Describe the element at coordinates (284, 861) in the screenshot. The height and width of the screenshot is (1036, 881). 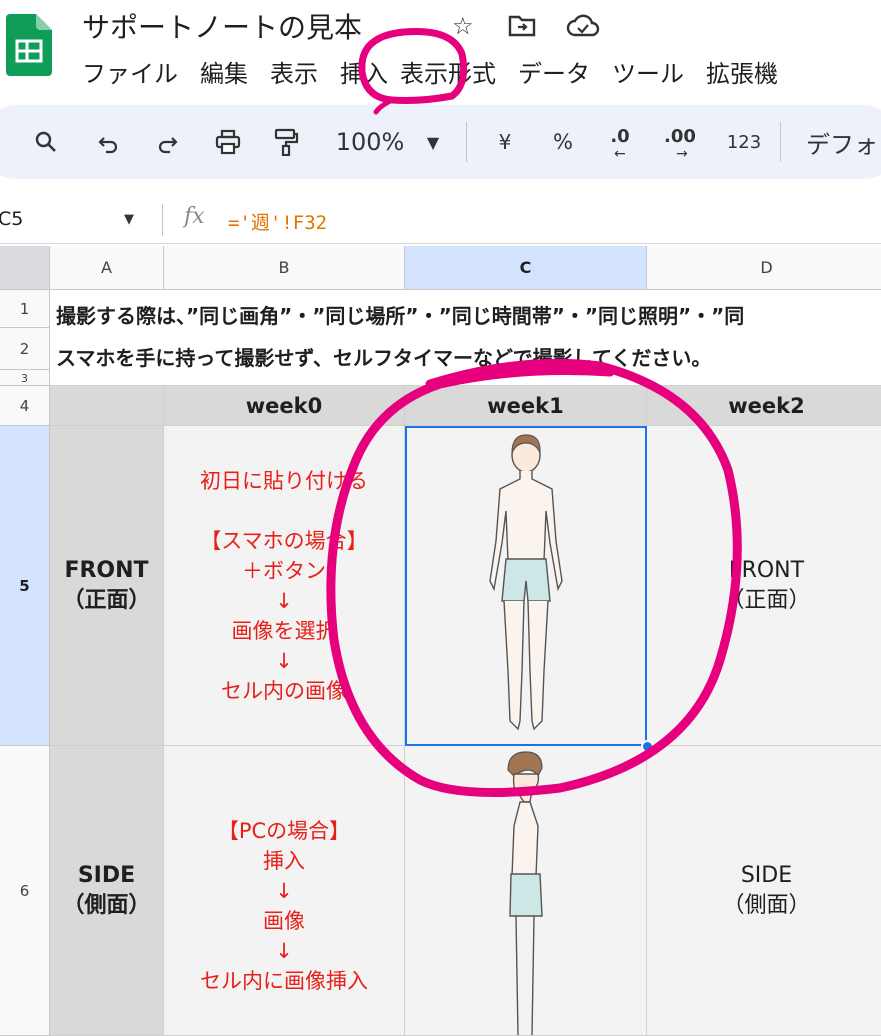
I see `b6-line-2: 挿入` at that location.